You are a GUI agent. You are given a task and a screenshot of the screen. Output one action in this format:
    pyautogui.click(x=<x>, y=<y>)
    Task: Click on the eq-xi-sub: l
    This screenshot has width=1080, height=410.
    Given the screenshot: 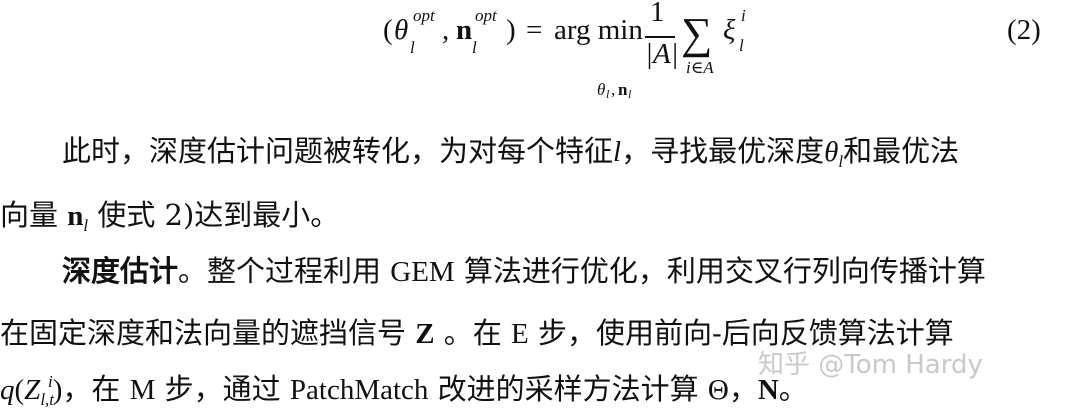 What is the action you would take?
    pyautogui.click(x=741, y=45)
    